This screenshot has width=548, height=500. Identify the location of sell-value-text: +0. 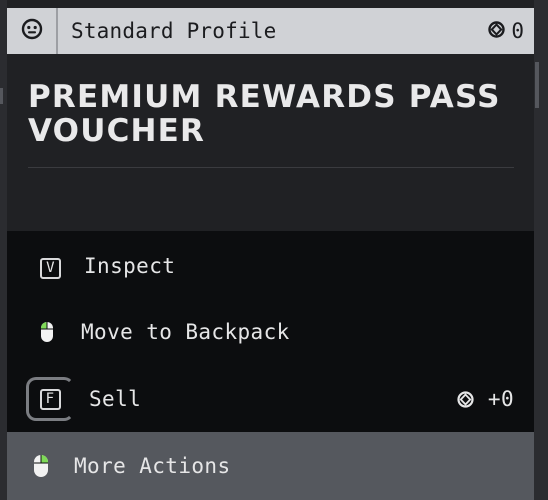
(500, 399).